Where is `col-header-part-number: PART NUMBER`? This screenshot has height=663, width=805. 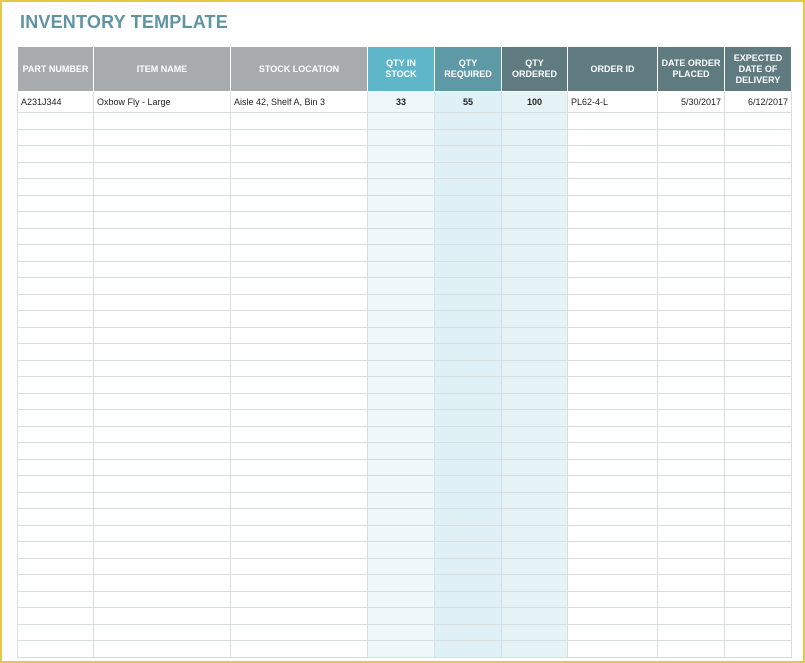
col-header-part-number: PART NUMBER is located at coordinates (55, 69).